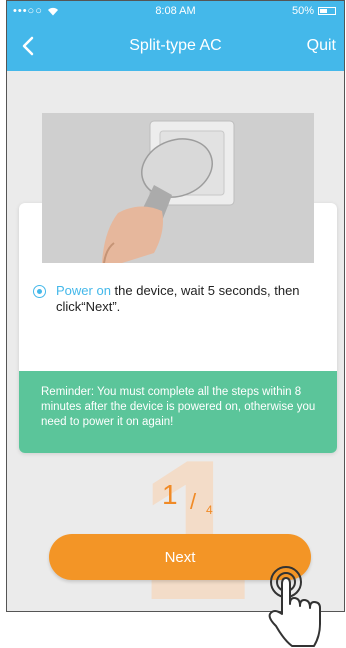 This screenshot has height=648, width=346. What do you see at coordinates (187, 498) in the screenshot?
I see `step-indicator: 1 / 4` at bounding box center [187, 498].